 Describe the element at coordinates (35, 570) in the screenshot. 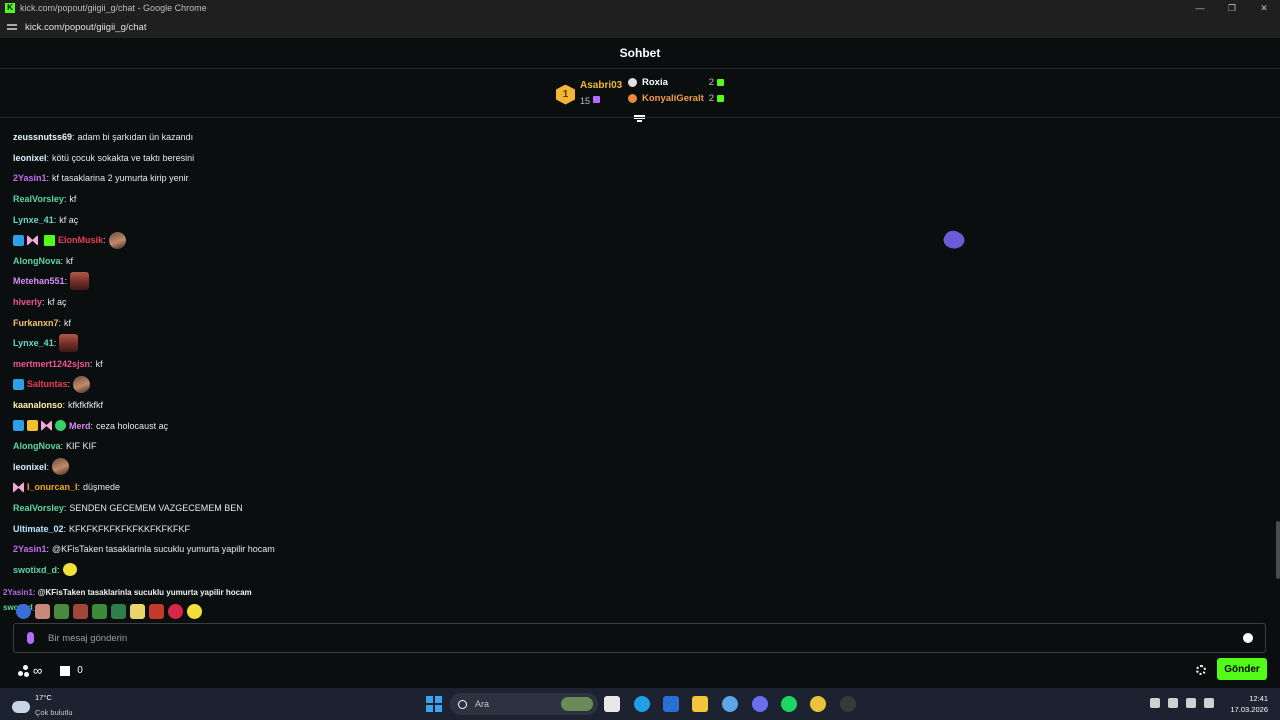

I see `chat-username: swotixd_d` at that location.